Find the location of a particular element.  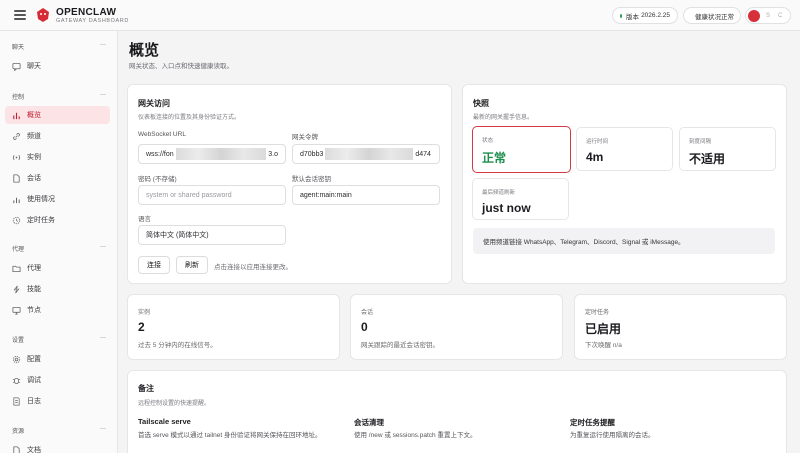

sidebar-item-sessions: 会话 is located at coordinates (57, 178).